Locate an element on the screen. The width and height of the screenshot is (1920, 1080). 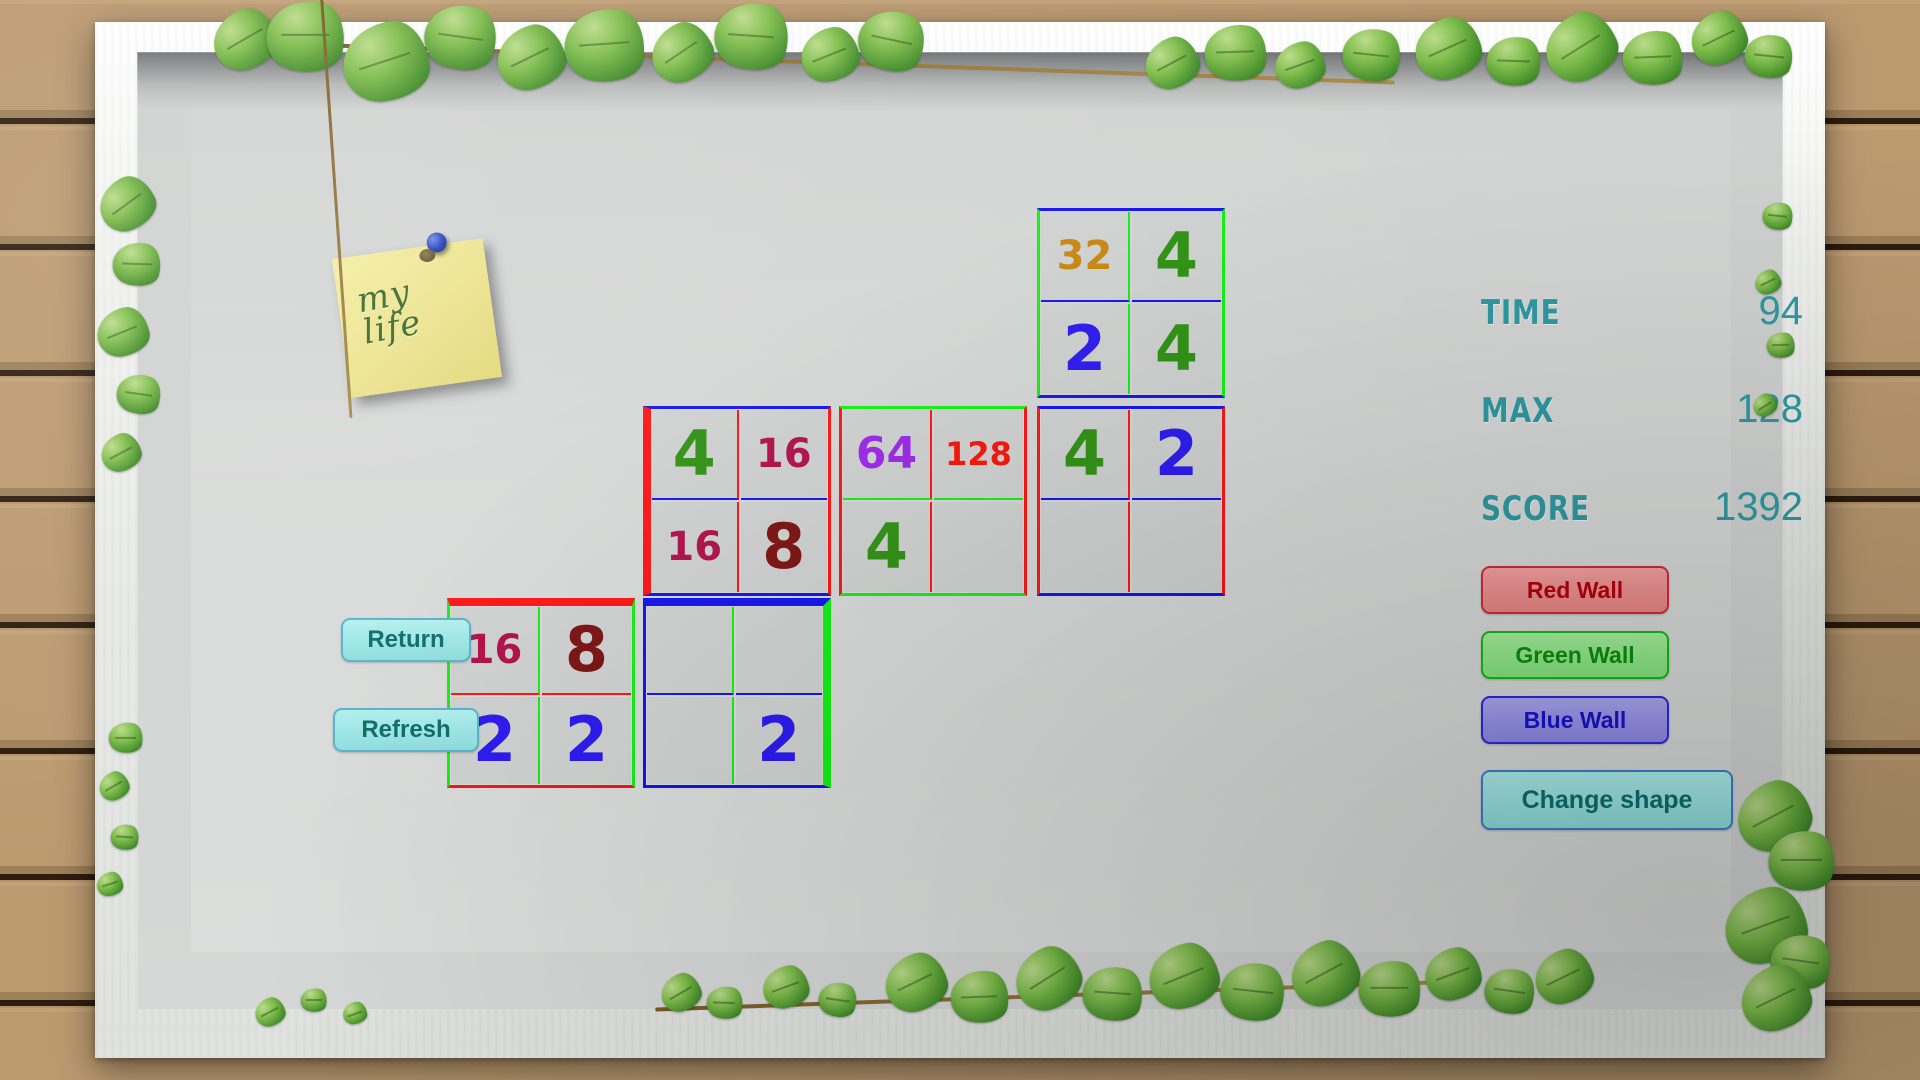
stat-row-time: TIME 94 is located at coordinates (1646, 334).